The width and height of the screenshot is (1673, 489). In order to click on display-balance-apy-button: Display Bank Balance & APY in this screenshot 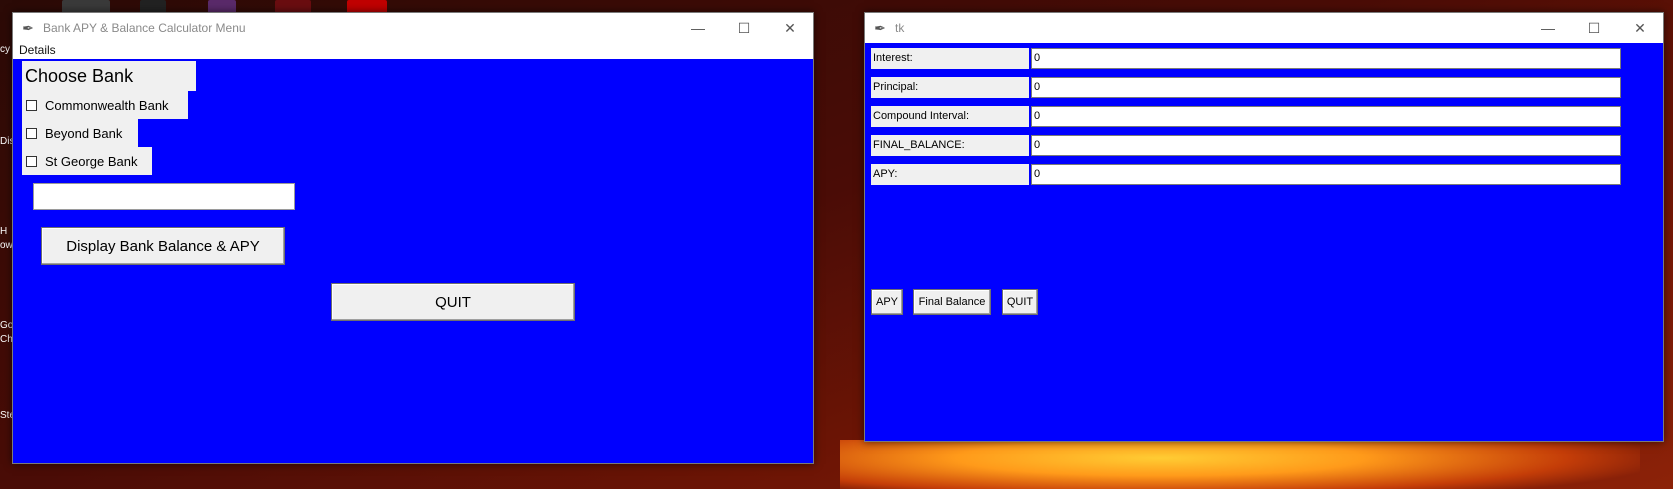, I will do `click(163, 246)`.